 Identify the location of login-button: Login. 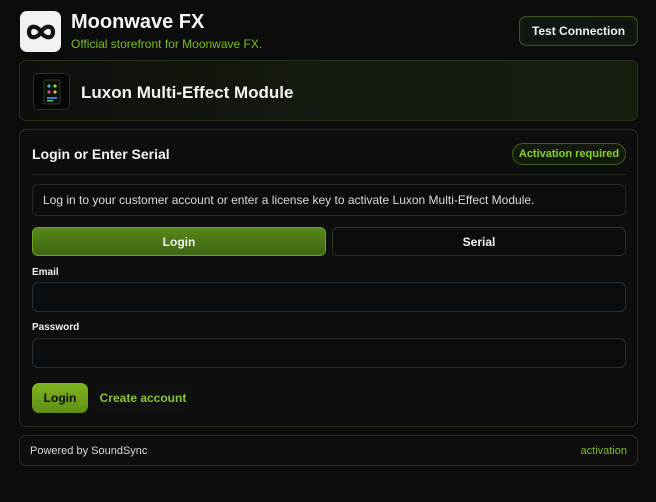
(60, 398).